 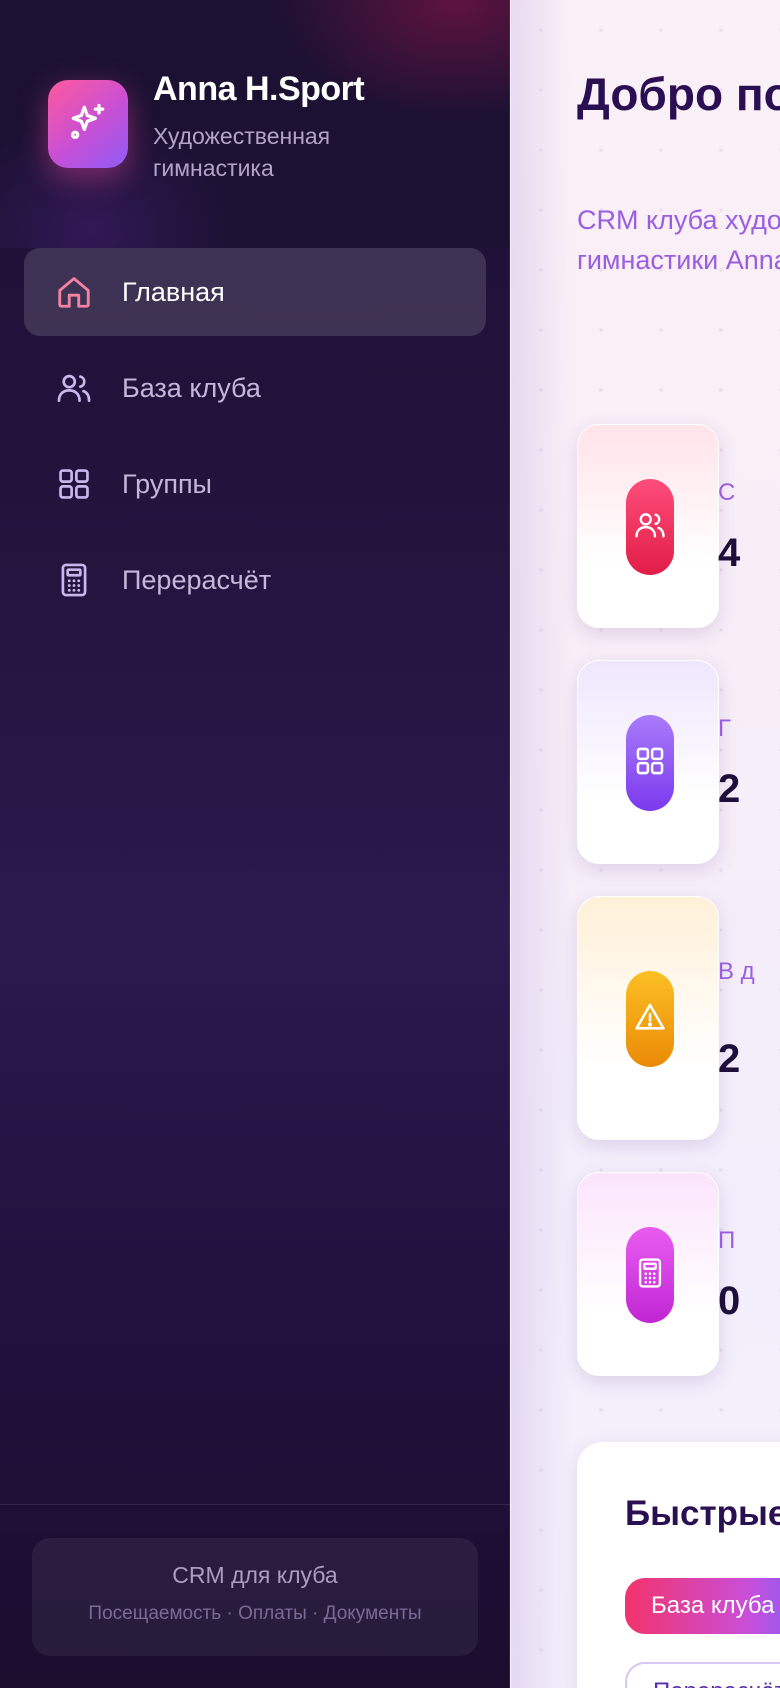 I want to click on warning-icon, so click(x=650, y=1019).